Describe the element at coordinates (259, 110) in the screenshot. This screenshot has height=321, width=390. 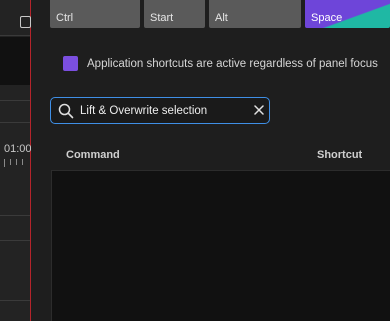
I see `clear-icon` at that location.